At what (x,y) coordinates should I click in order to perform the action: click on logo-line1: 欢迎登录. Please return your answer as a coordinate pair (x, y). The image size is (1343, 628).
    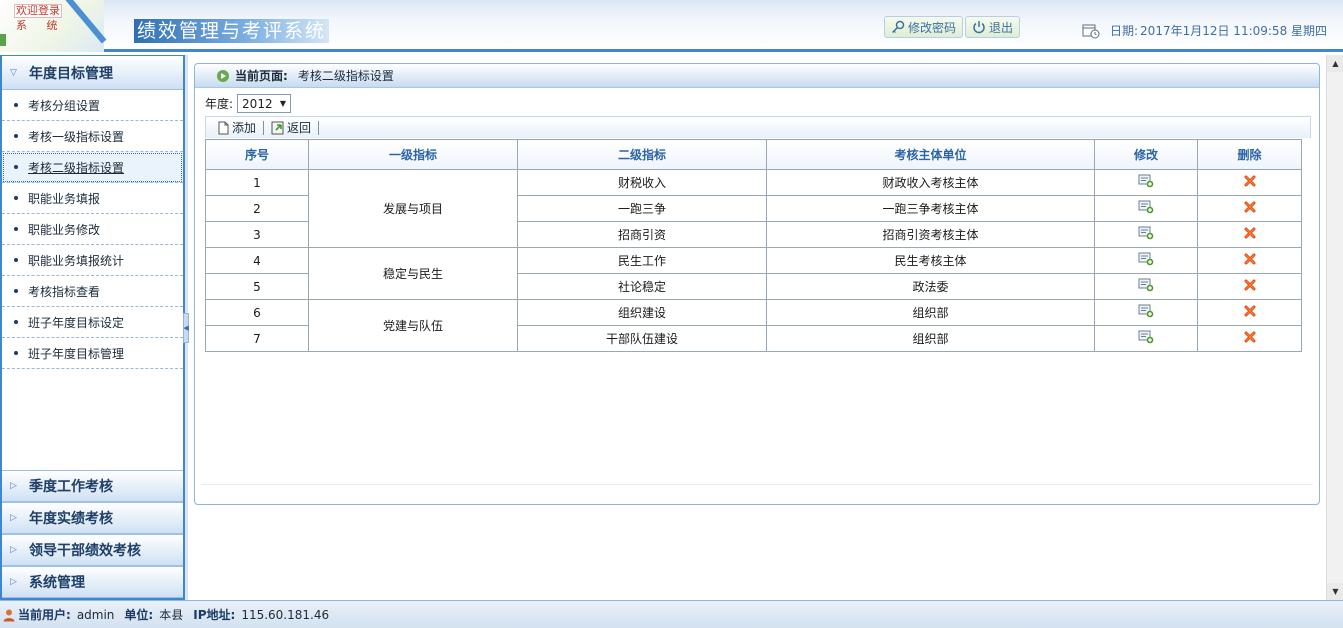
    Looking at the image, I should click on (38, 11).